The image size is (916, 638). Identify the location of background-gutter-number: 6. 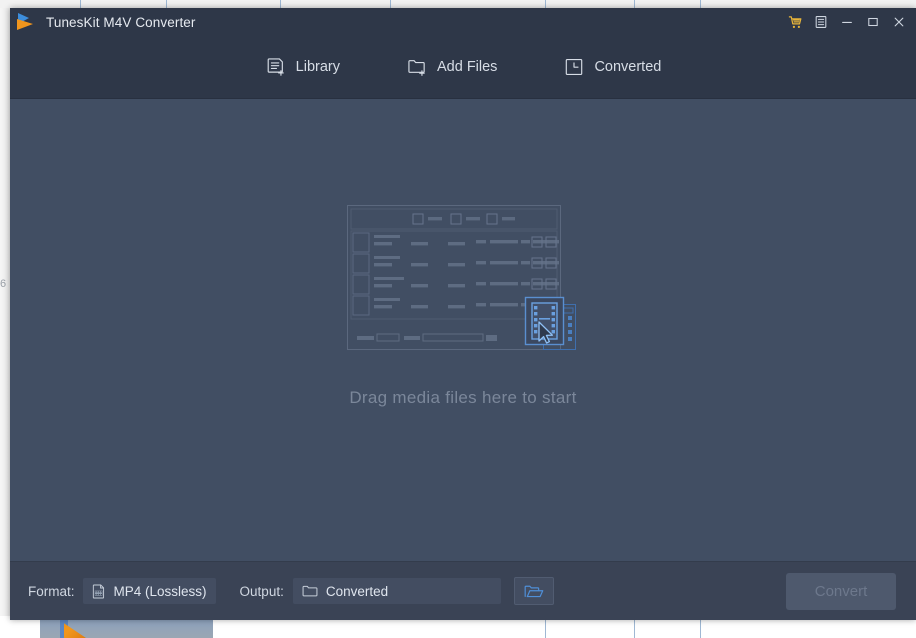
(3, 284).